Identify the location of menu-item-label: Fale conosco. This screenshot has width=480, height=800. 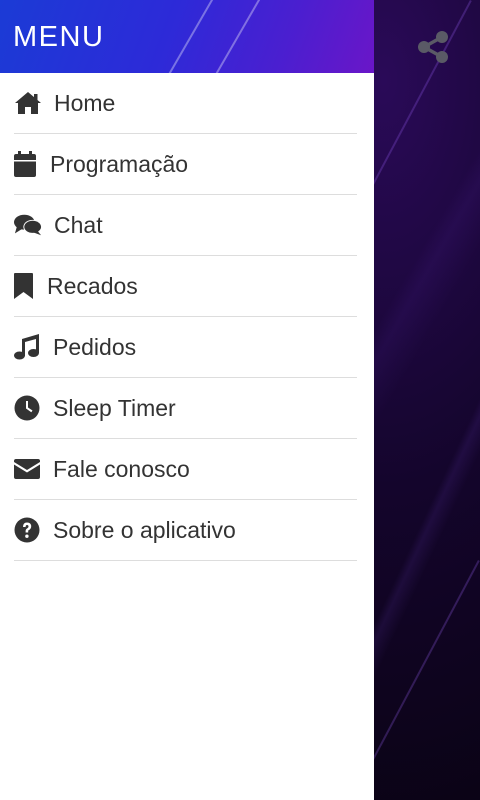
(121, 469).